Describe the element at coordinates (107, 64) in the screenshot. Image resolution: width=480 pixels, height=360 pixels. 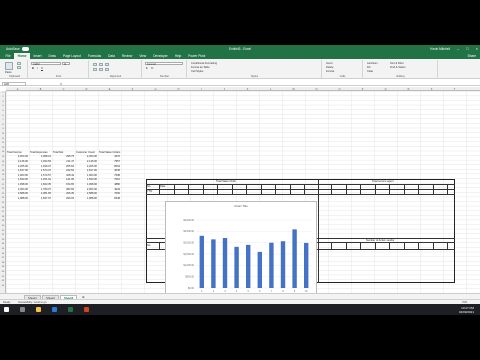
I see `align-bottom-icon` at that location.